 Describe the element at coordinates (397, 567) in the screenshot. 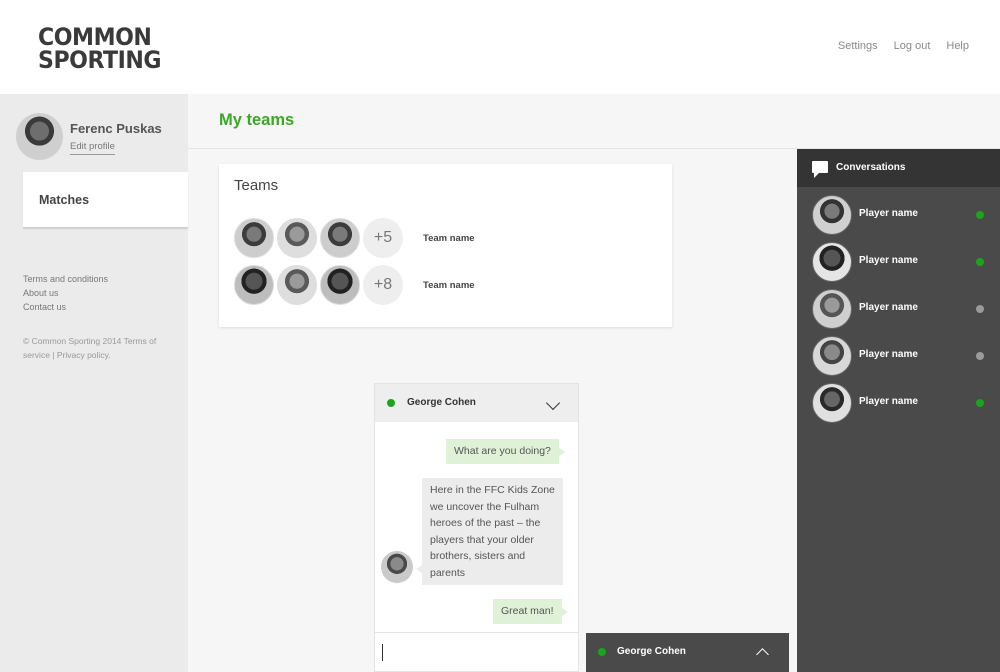

I see `contact-avatar` at that location.